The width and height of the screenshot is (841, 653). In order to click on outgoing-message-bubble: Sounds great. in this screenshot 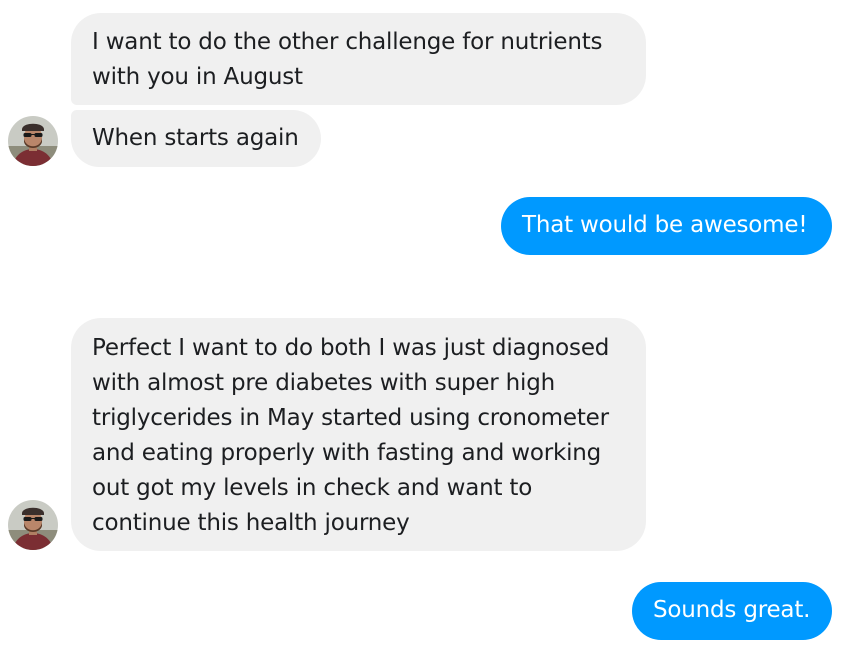, I will do `click(732, 611)`.